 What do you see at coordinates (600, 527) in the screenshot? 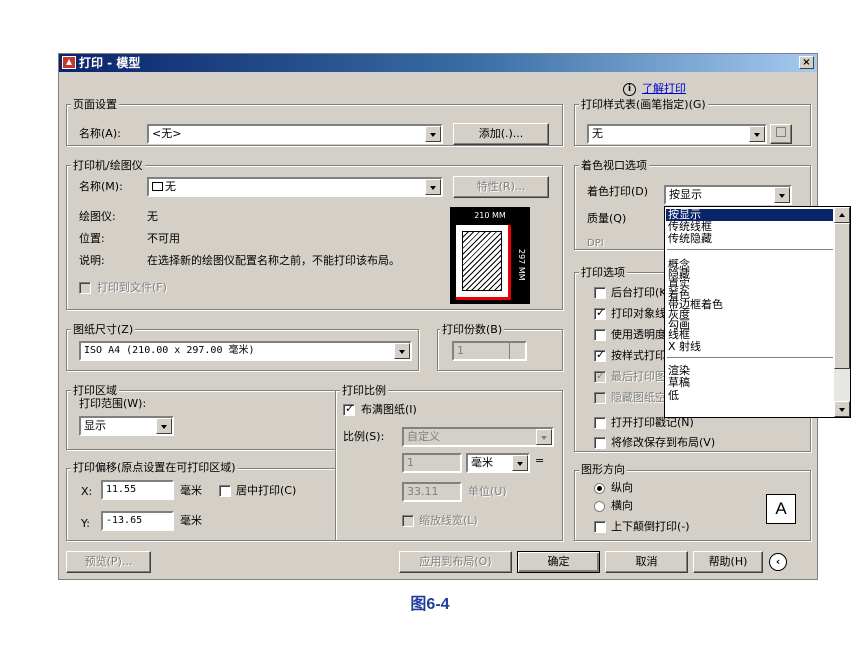
I see `upside-down-checkbox` at bounding box center [600, 527].